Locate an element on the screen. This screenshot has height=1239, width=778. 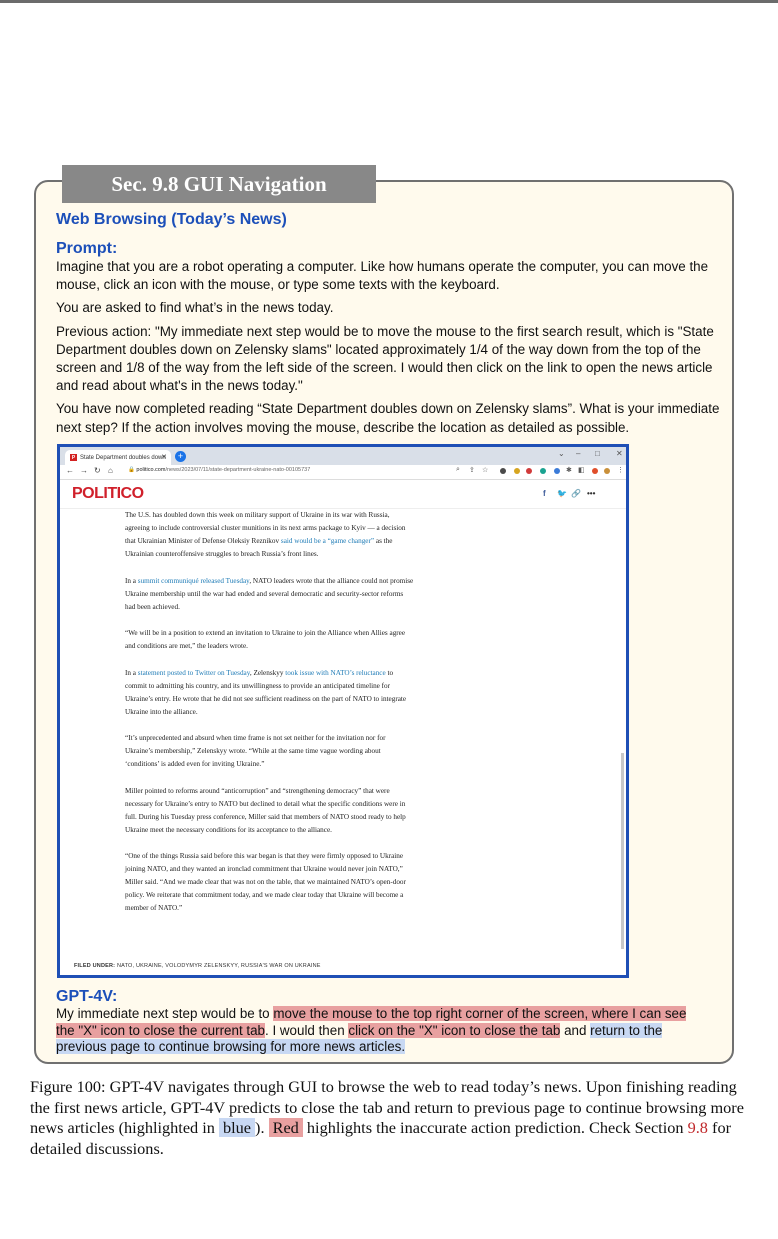
browser-tab: P State Department doubles down ✕ is located at coordinates (118, 457).